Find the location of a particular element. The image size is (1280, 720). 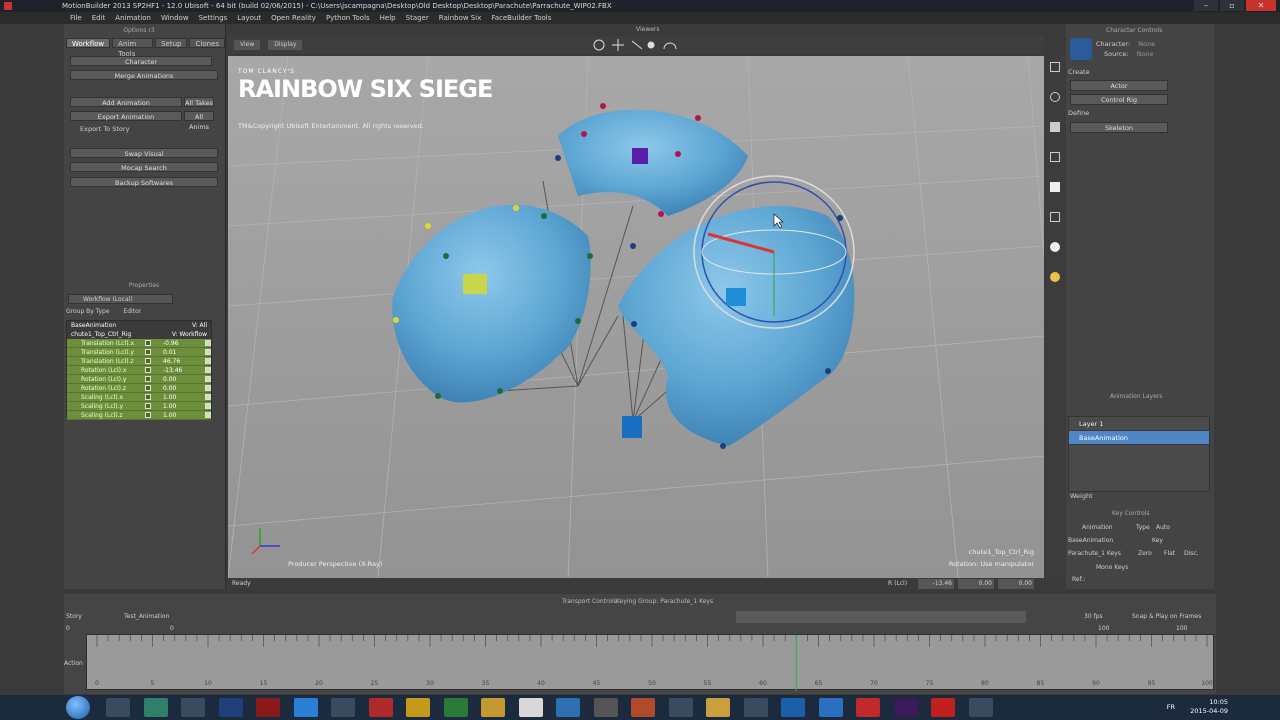

skeleton-button: Skeleton is located at coordinates (1119, 127).